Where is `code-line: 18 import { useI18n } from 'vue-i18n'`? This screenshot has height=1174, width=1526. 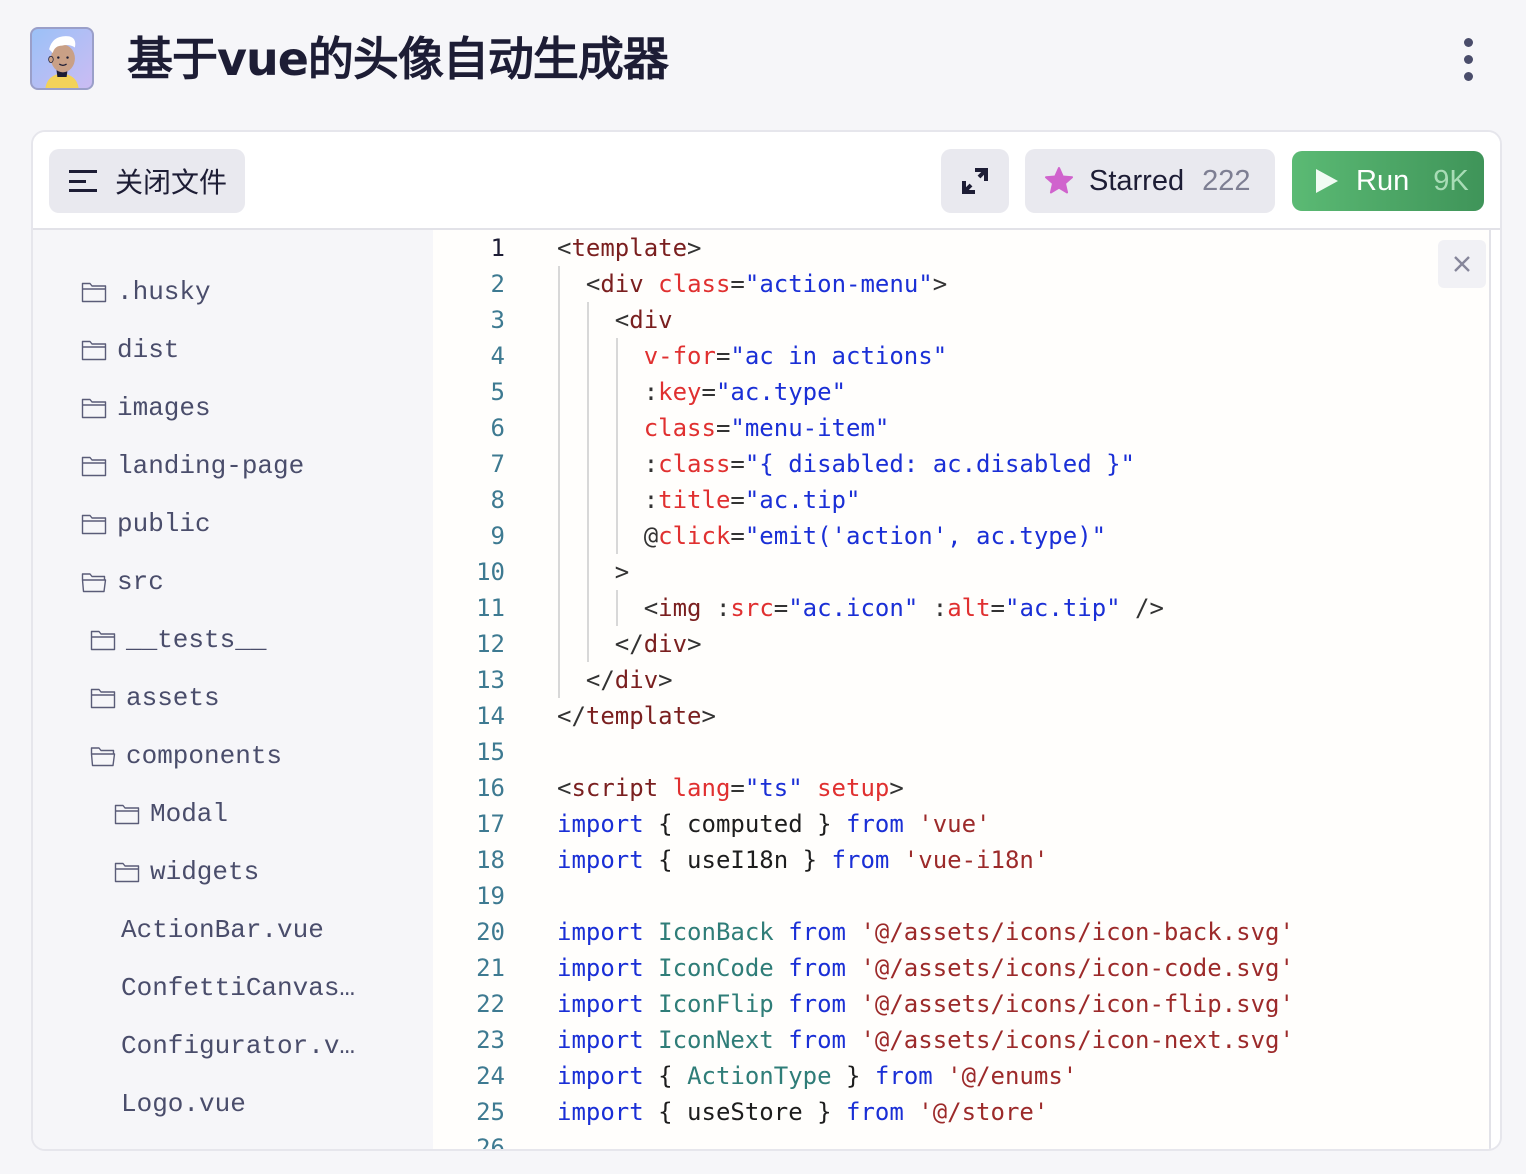
code-line: 18 import { useI18n } from 'vue-i18n' is located at coordinates (961, 860).